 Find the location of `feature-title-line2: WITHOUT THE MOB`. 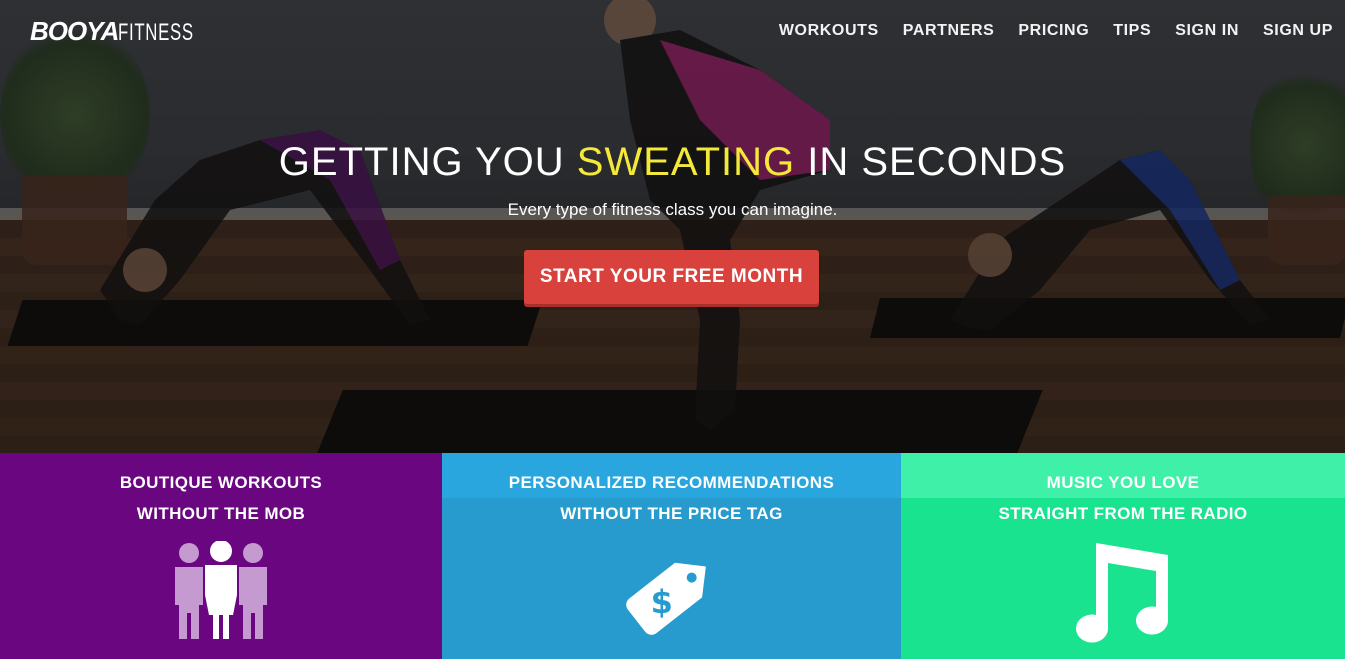

feature-title-line2: WITHOUT THE MOB is located at coordinates (221, 513).